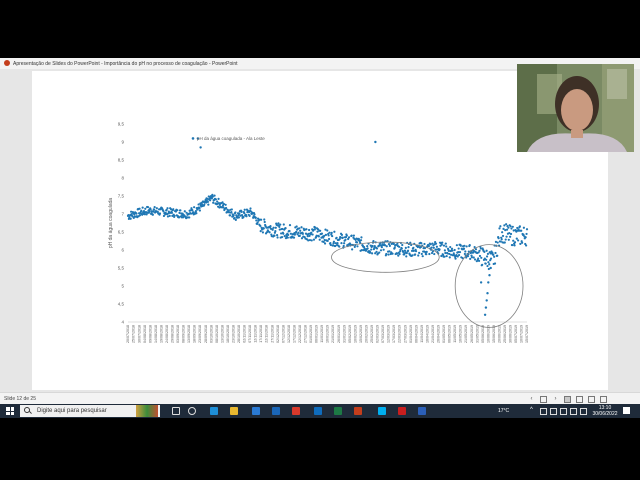 Image resolution: width=640 pixels, height=480 pixels. What do you see at coordinates (206, 334) in the screenshot?
I see `x-tick-label: 28/09/2018` at bounding box center [206, 334].